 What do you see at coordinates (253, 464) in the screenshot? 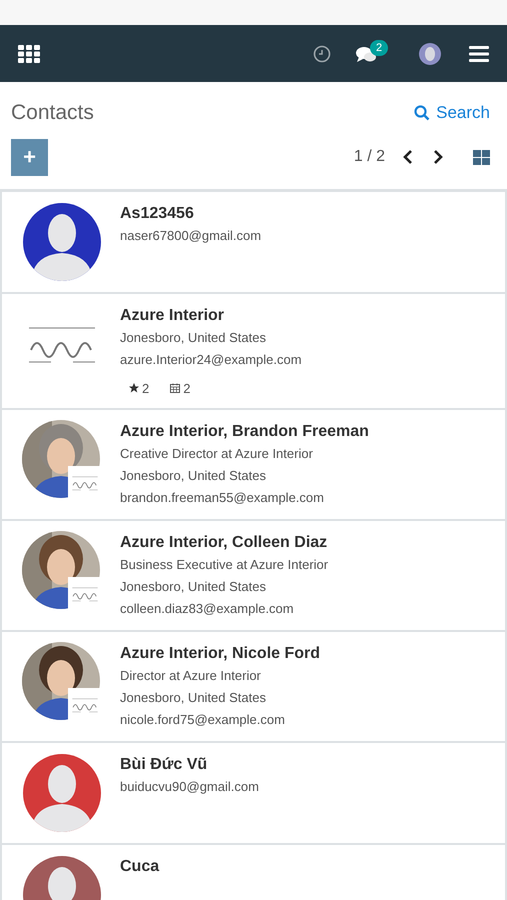
I see `contact-card: Azure Interior, Brandon Freeman Creative Director at Azure Interior Jonesboro, United States brandon.freeman55@example.com` at bounding box center [253, 464].